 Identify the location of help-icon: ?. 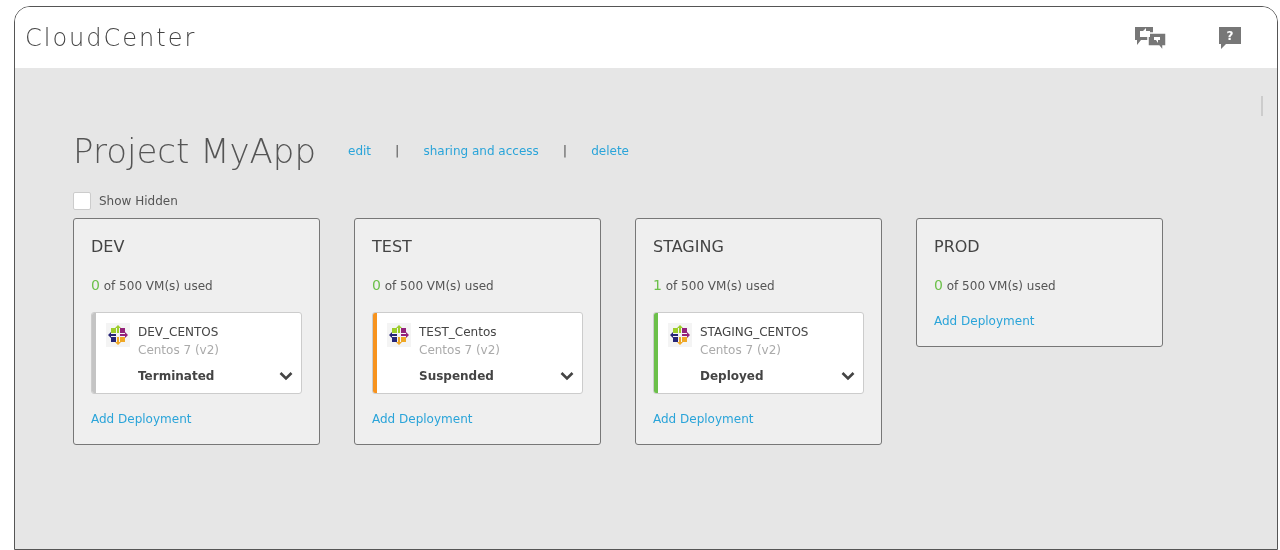
(1230, 37).